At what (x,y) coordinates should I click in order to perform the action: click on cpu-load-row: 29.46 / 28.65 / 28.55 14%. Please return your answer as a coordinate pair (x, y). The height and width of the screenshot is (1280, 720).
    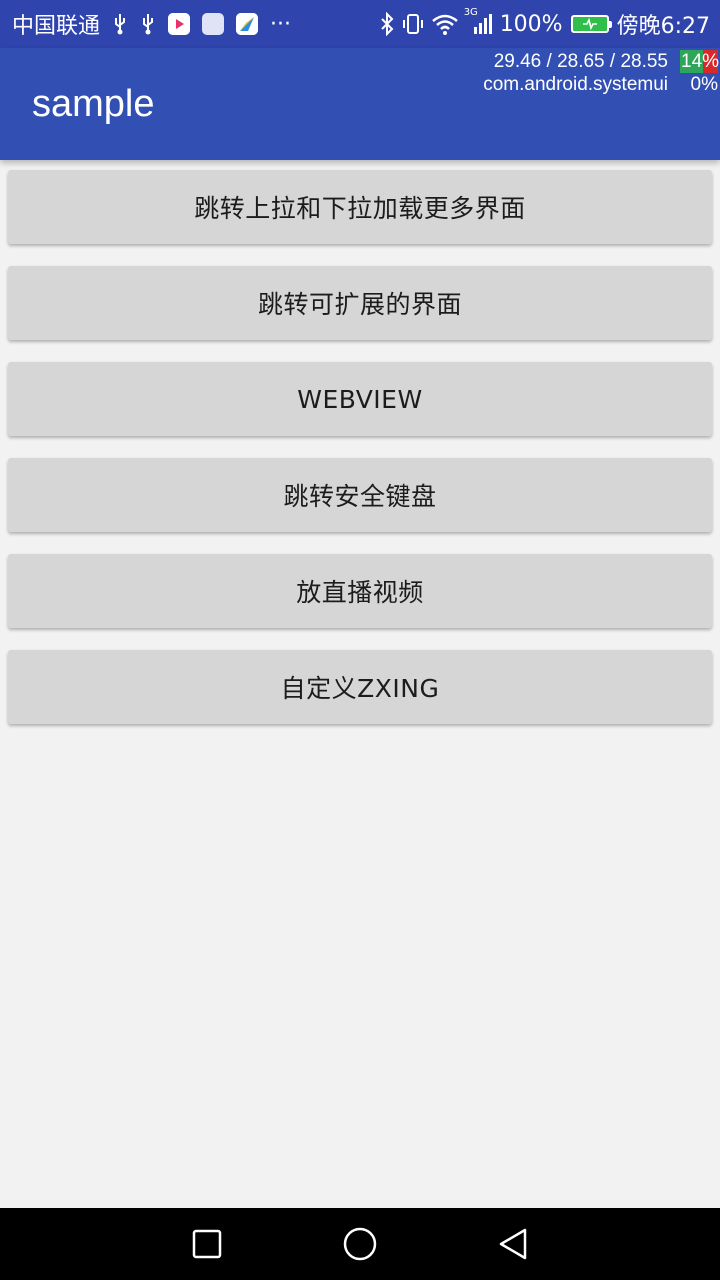
    Looking at the image, I should click on (601, 61).